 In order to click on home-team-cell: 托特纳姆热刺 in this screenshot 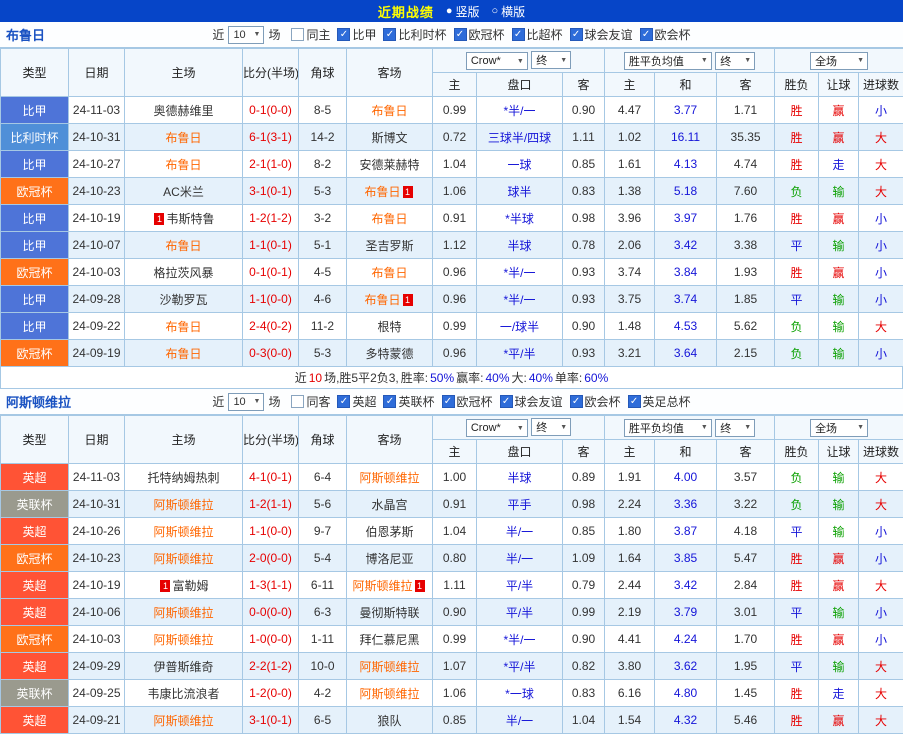, I will do `click(183, 477)`.